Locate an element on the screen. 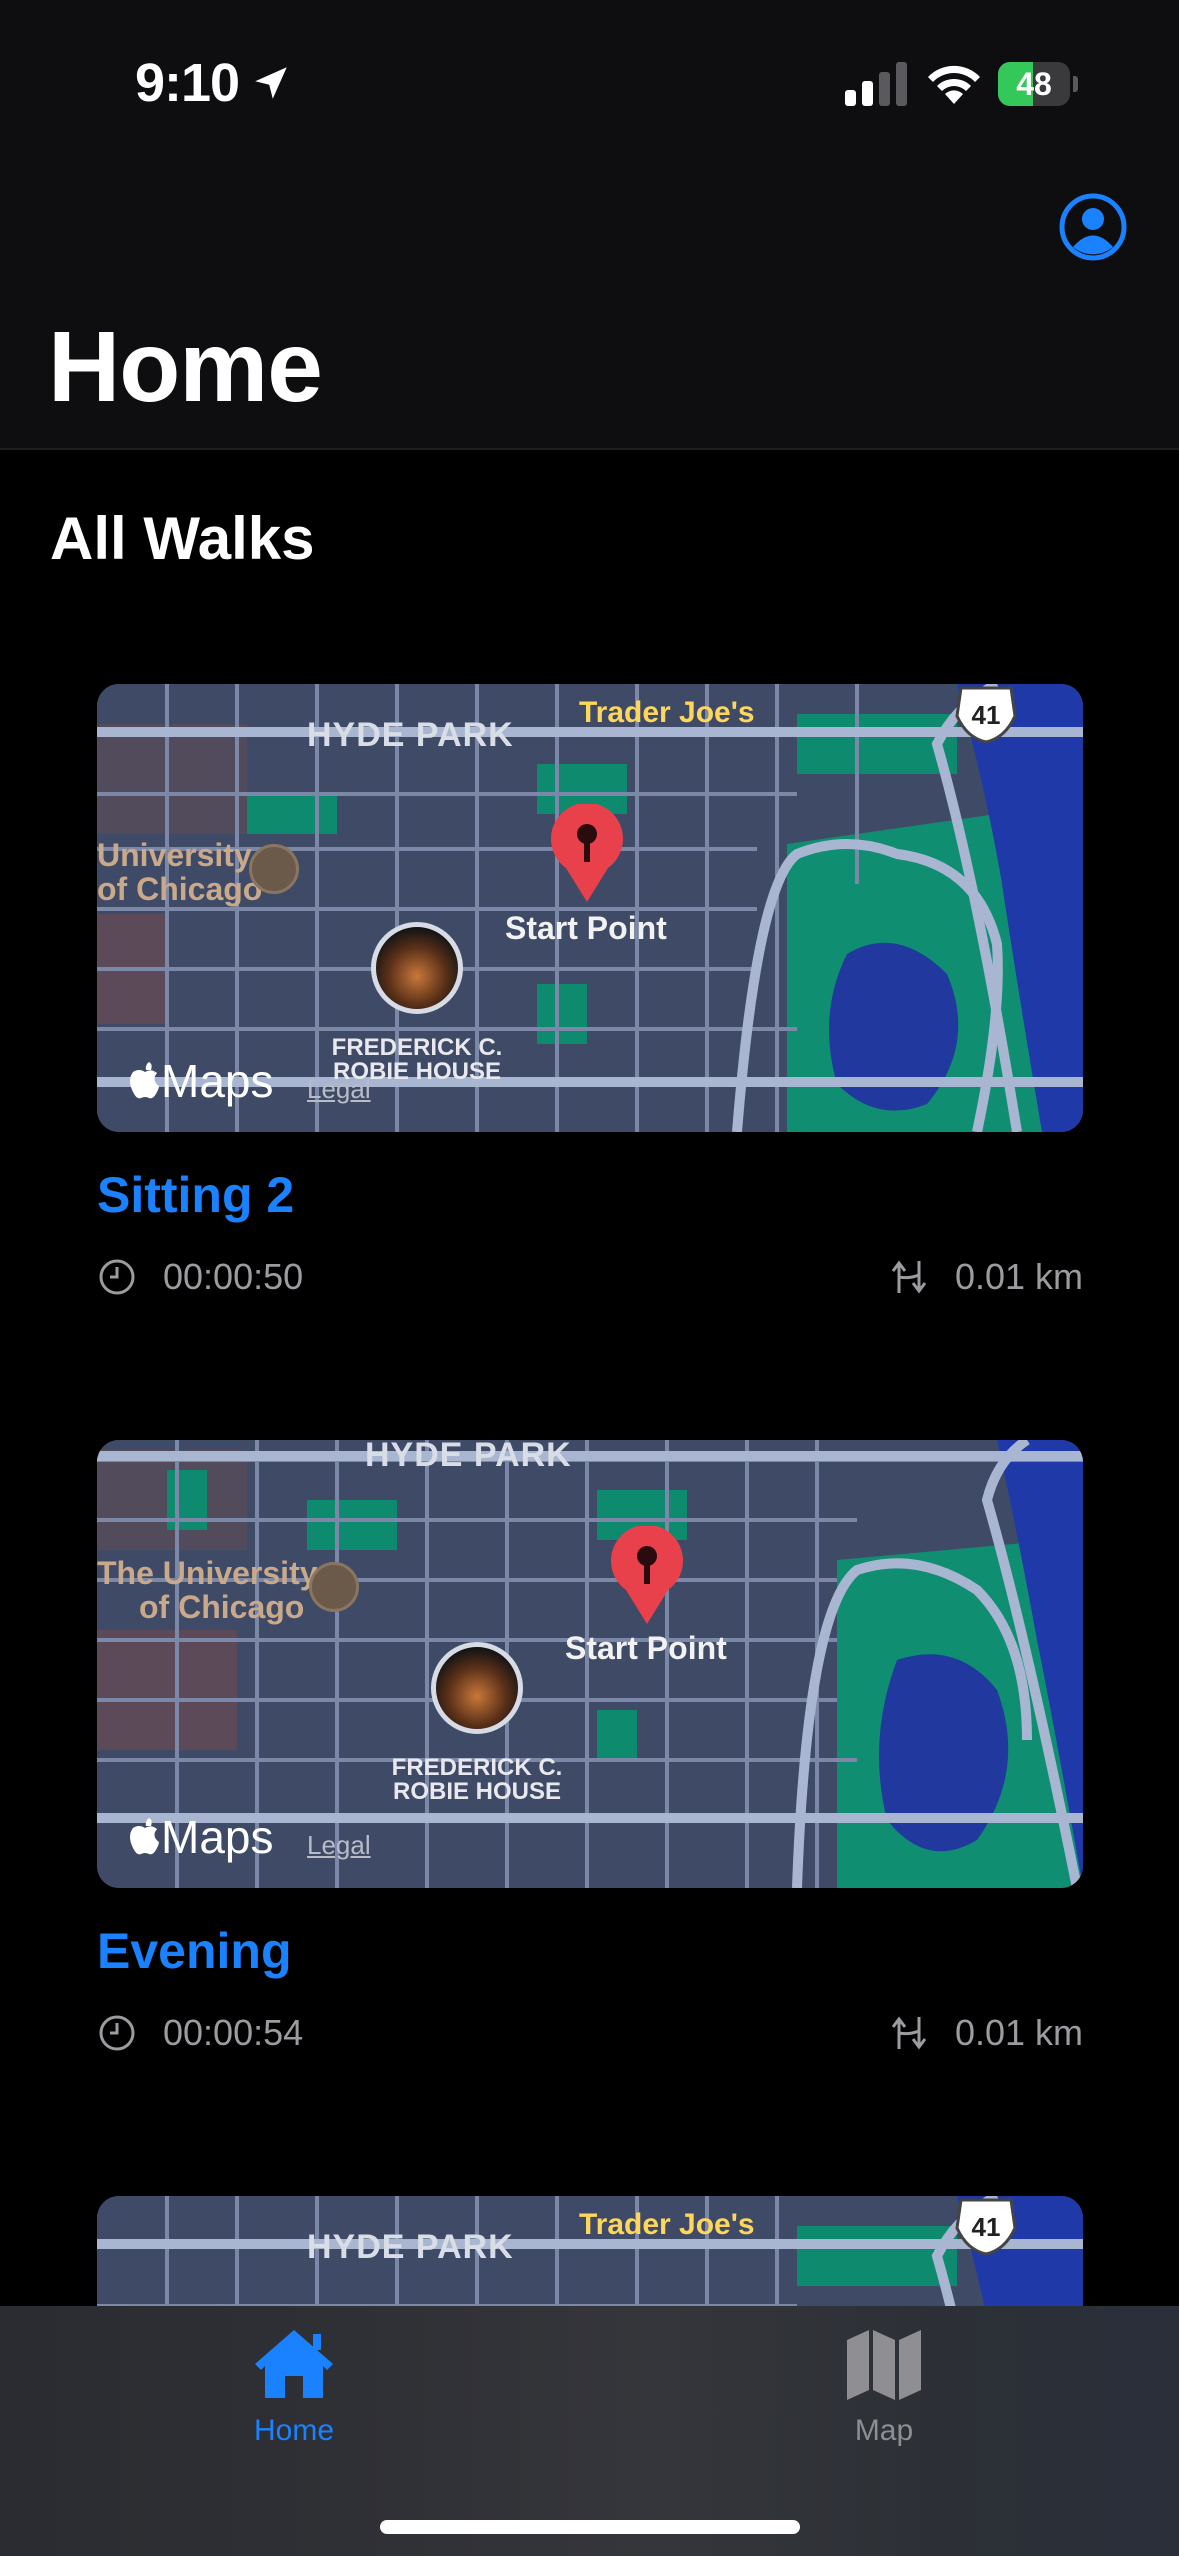  university-line-1: The University is located at coordinates (207, 1573).